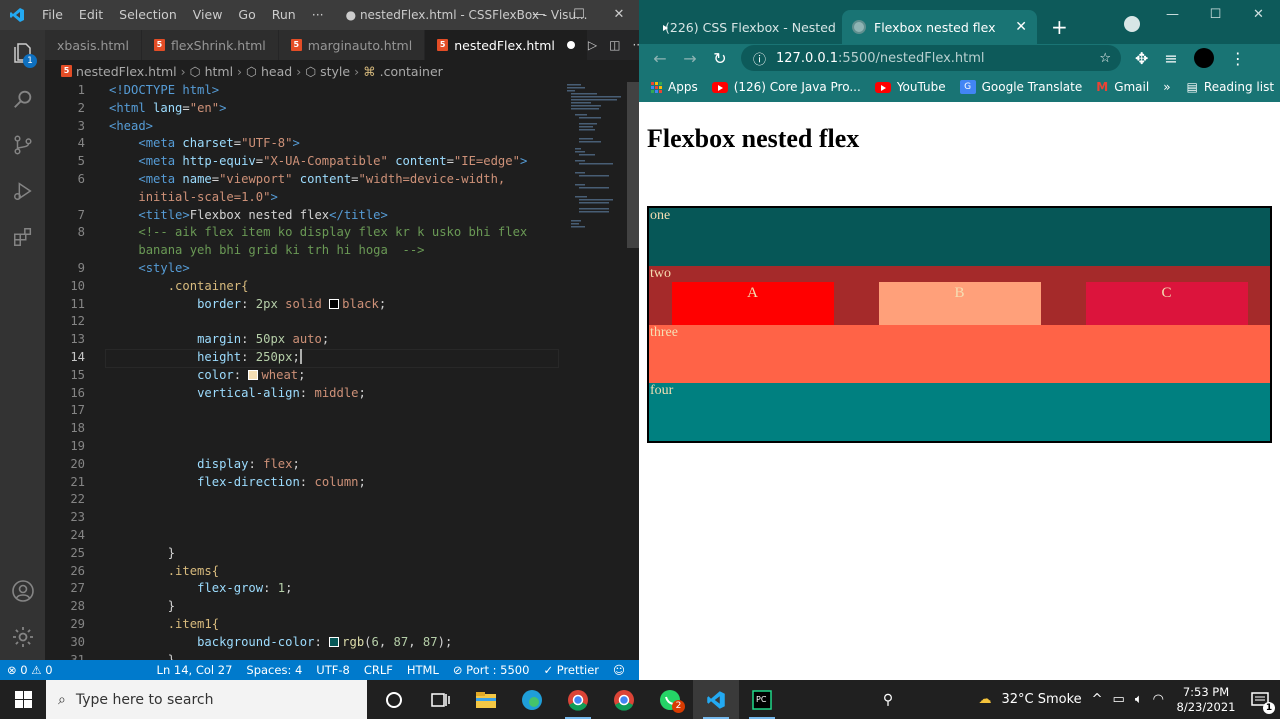  Describe the element at coordinates (674, 87) in the screenshot. I see `bookmark-apps: Apps` at that location.